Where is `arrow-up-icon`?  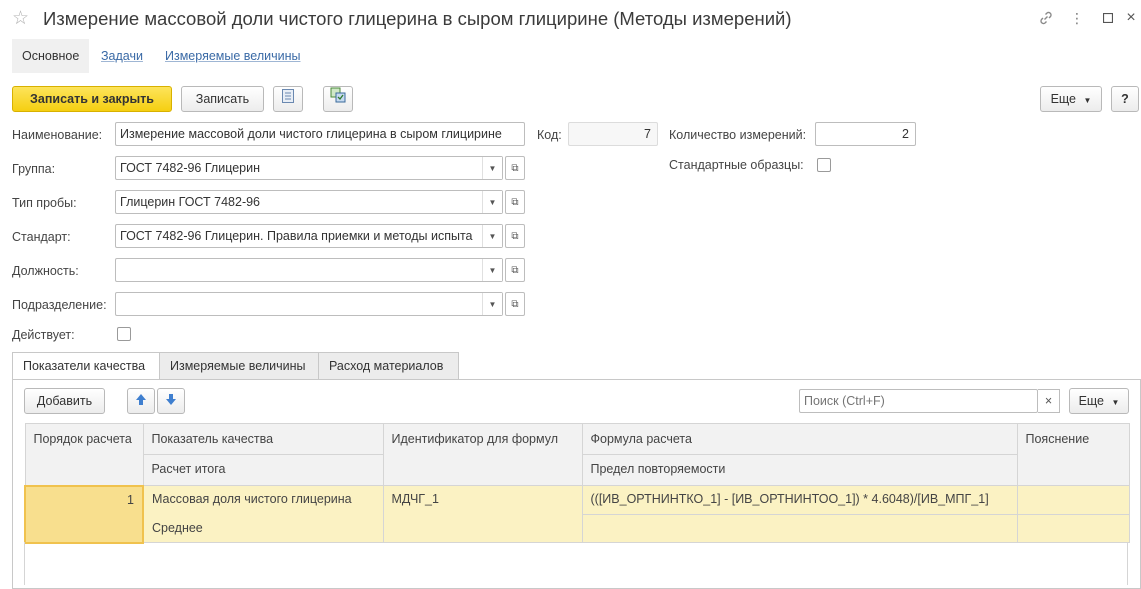 arrow-up-icon is located at coordinates (141, 401).